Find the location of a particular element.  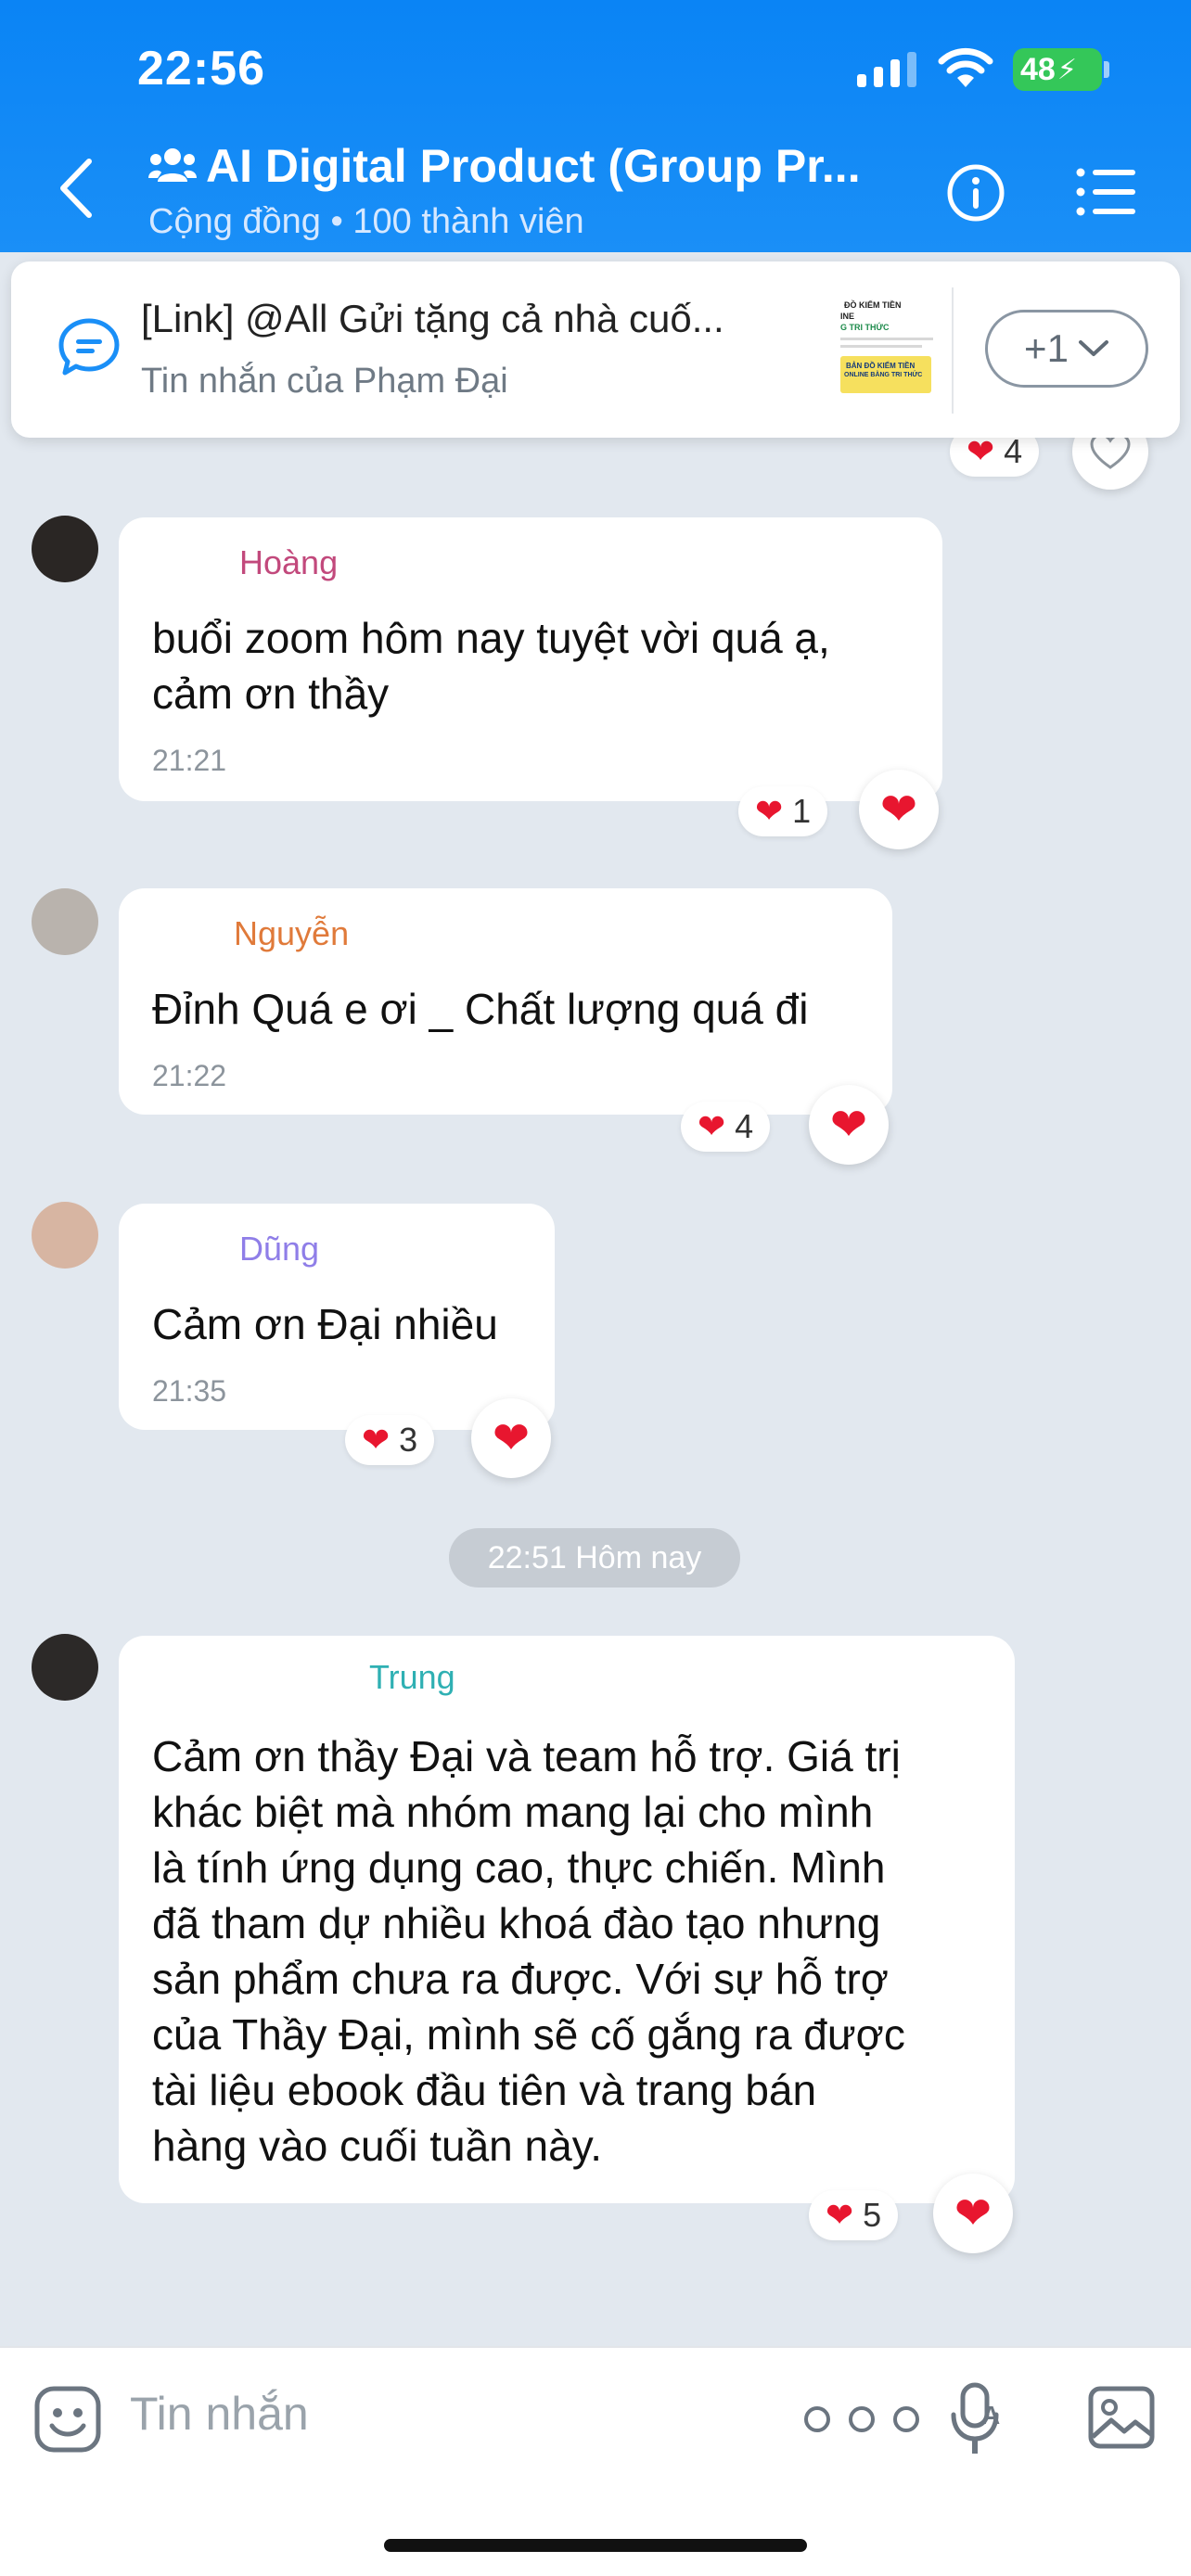

status-time: 22:56 is located at coordinates (201, 69).